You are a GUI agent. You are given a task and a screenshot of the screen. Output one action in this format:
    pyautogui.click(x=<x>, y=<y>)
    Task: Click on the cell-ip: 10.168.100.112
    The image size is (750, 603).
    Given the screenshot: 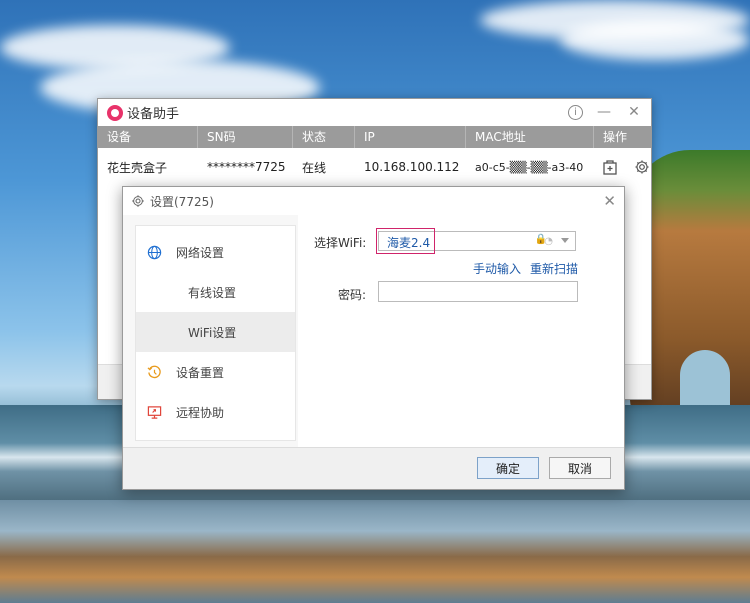 What is the action you would take?
    pyautogui.click(x=412, y=167)
    